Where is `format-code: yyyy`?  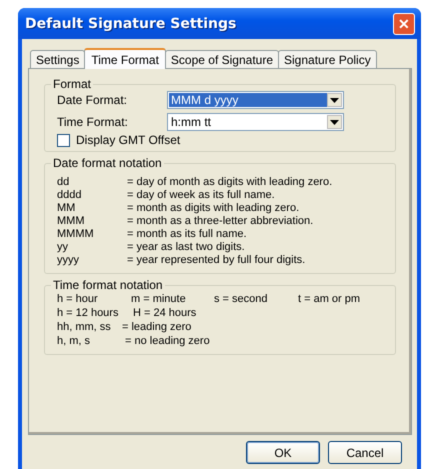 format-code: yyyy is located at coordinates (68, 260).